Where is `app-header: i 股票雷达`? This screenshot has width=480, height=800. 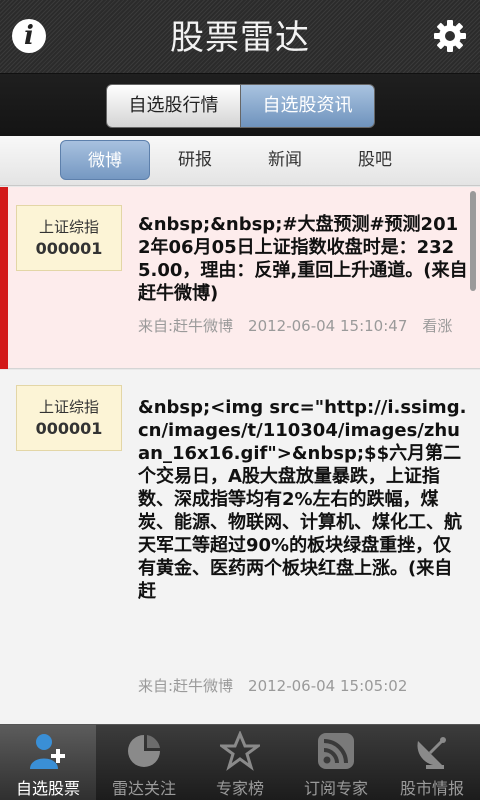 app-header: i 股票雷达 is located at coordinates (240, 37).